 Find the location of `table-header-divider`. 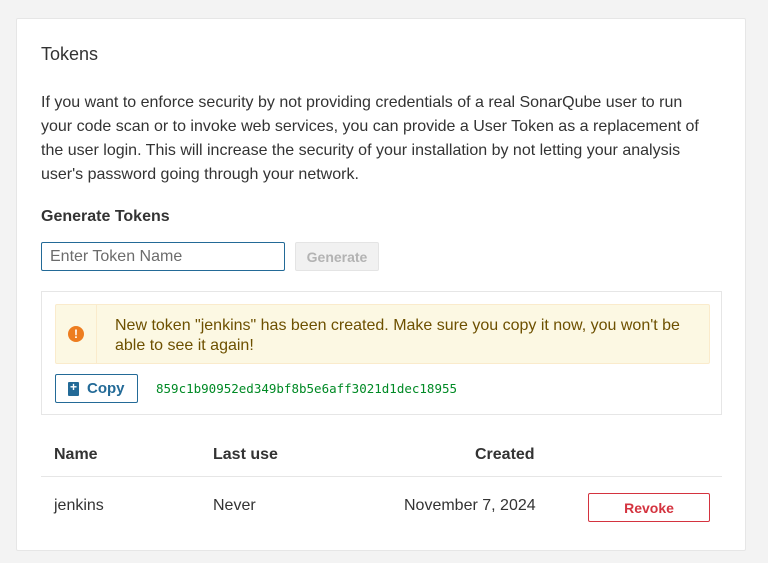

table-header-divider is located at coordinates (381, 476).